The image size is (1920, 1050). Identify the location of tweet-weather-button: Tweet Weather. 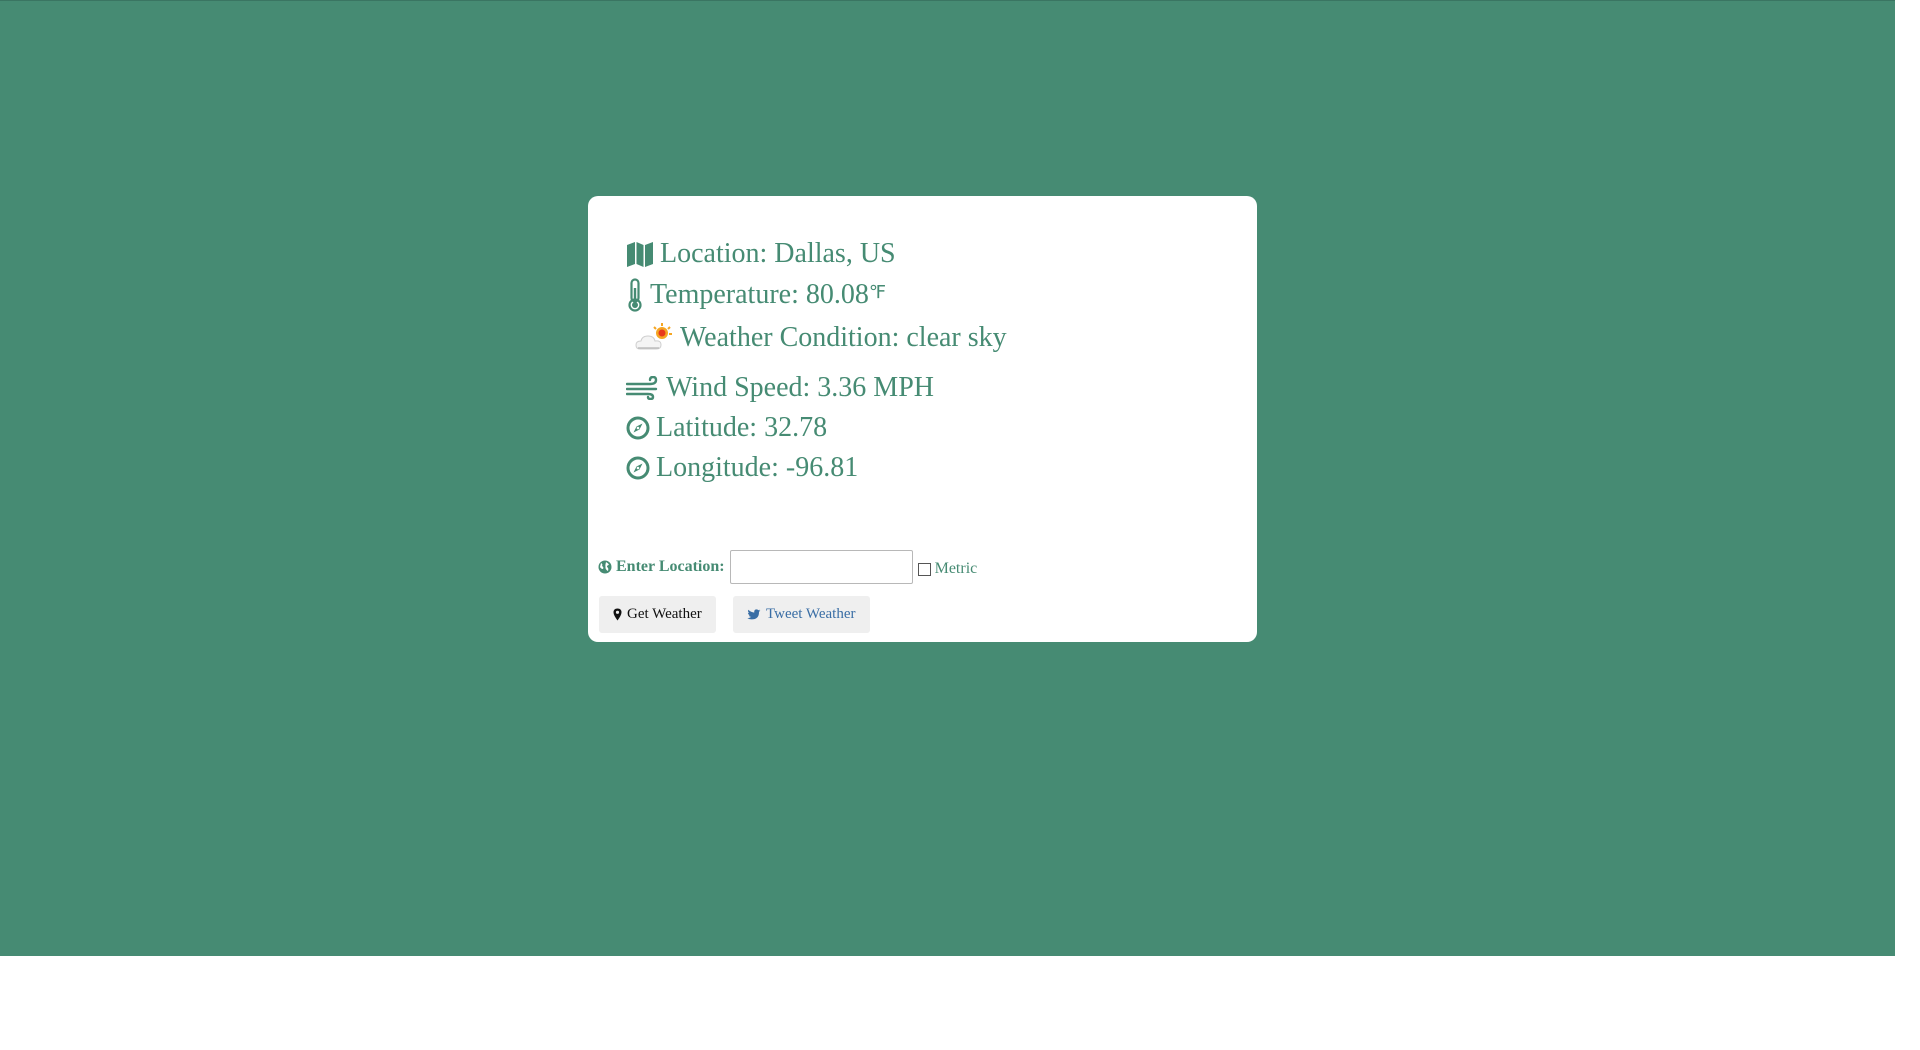
(801, 614).